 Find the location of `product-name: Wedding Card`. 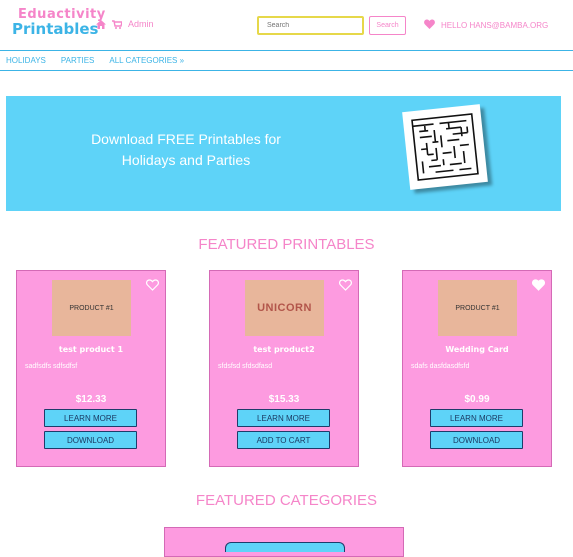

product-name: Wedding Card is located at coordinates (477, 349).